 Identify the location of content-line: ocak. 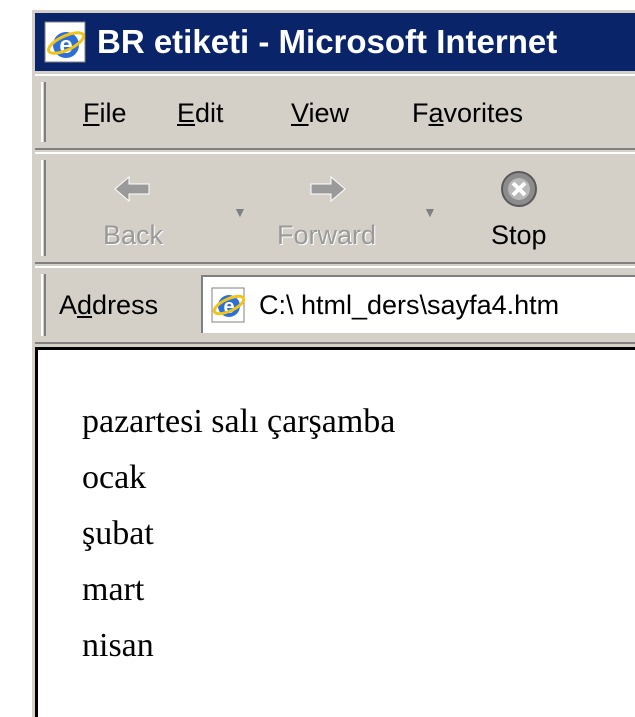
(114, 477).